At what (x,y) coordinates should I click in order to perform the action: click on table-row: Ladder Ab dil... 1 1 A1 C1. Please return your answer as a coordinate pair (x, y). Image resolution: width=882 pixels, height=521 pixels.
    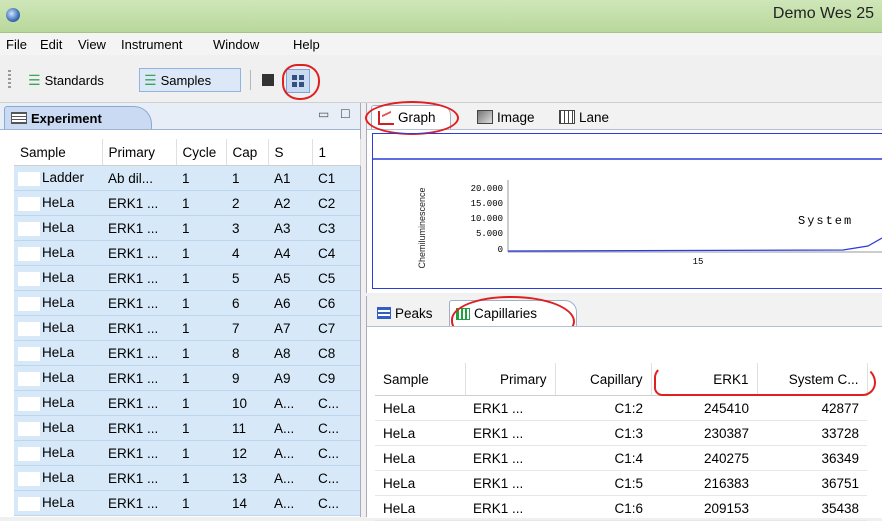
    Looking at the image, I should click on (187, 178).